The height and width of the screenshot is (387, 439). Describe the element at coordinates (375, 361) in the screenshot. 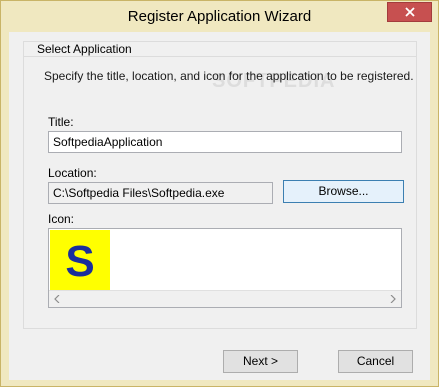

I see `cancel-button: Cancel` at that location.